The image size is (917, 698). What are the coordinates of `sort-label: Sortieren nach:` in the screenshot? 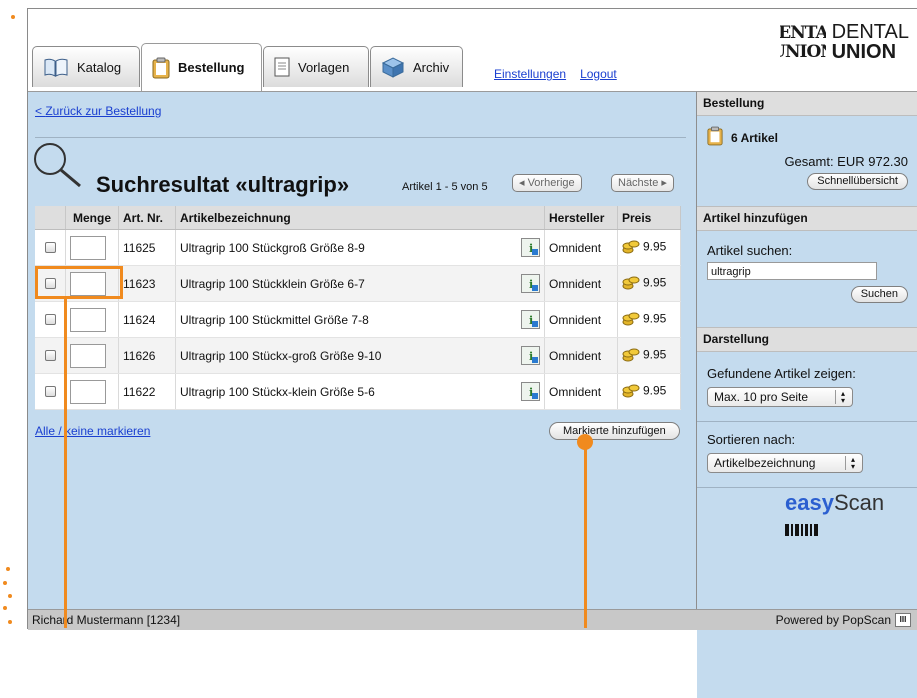 It's located at (751, 439).